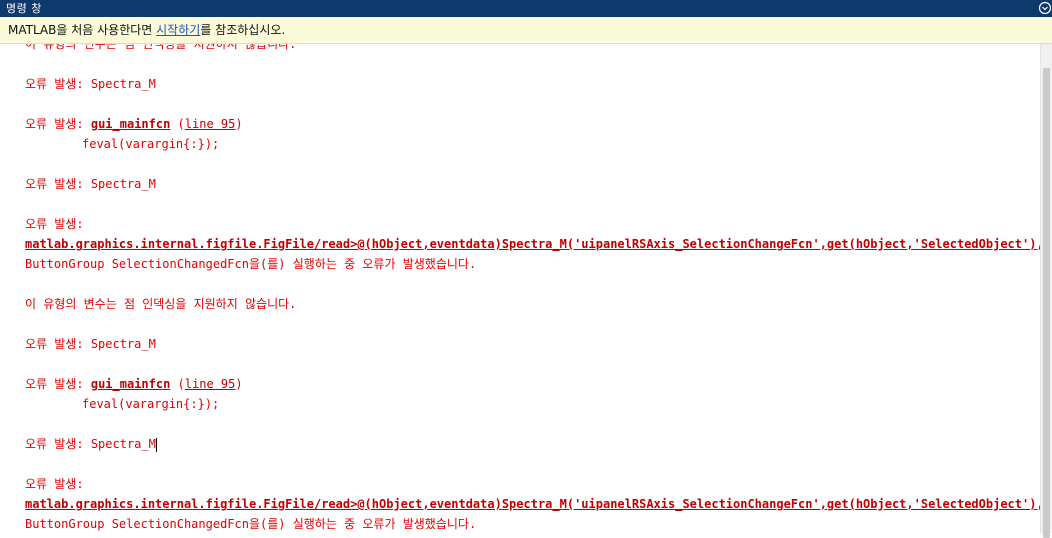 The width and height of the screenshot is (1052, 538). What do you see at coordinates (24, 8) in the screenshot?
I see `window-title: 명령 창` at bounding box center [24, 8].